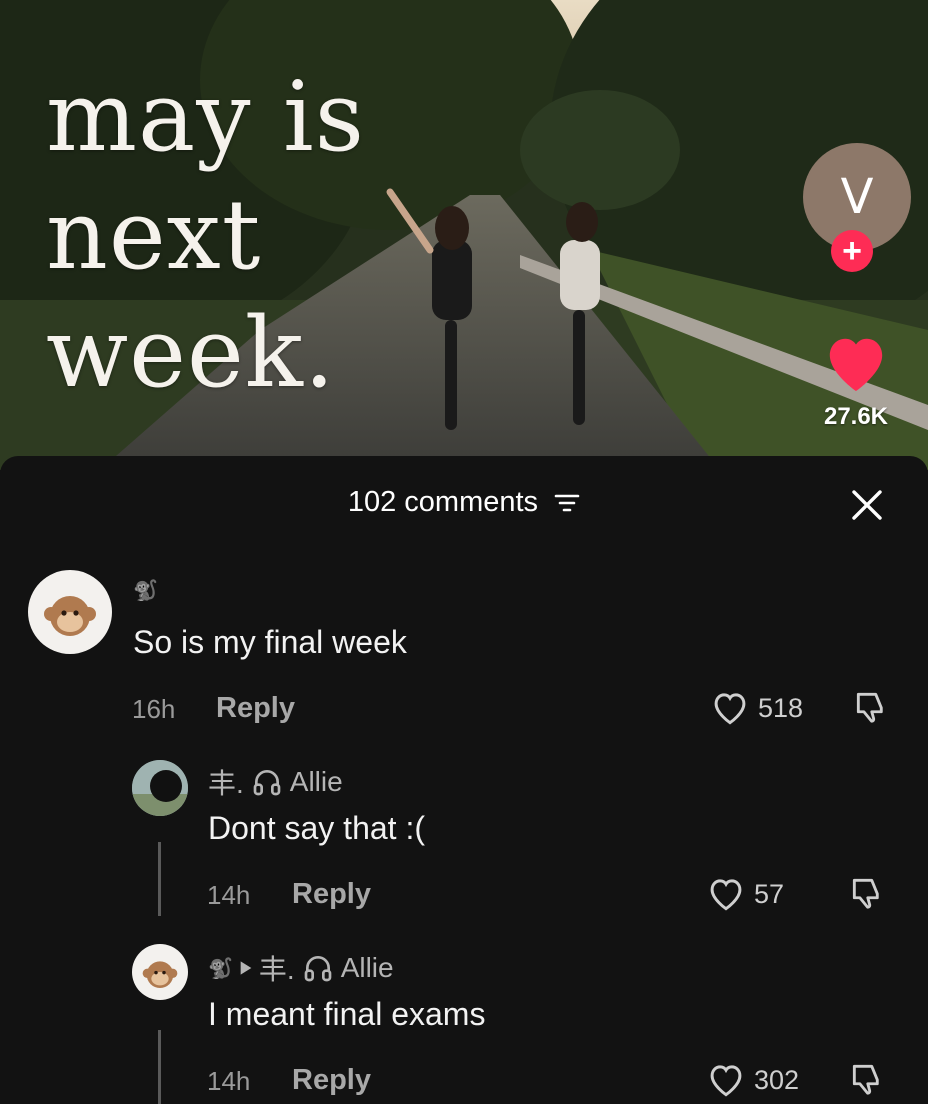 The height and width of the screenshot is (1104, 928). I want to click on like-count: 57, so click(769, 893).